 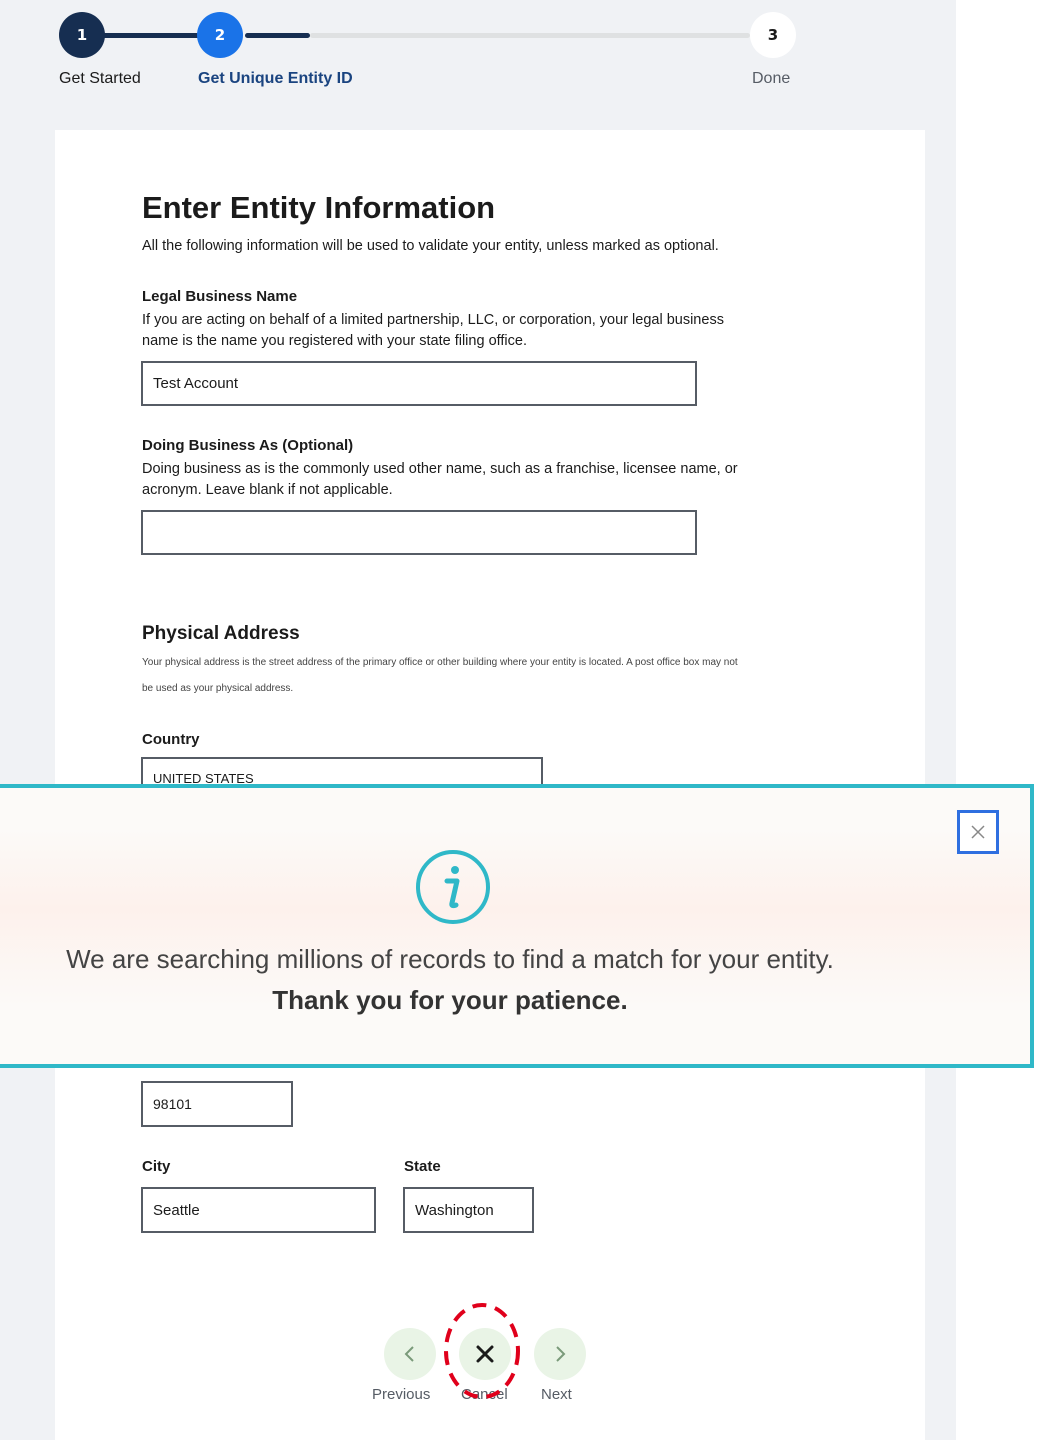 I want to click on chevron-left-icon, so click(x=409, y=1354).